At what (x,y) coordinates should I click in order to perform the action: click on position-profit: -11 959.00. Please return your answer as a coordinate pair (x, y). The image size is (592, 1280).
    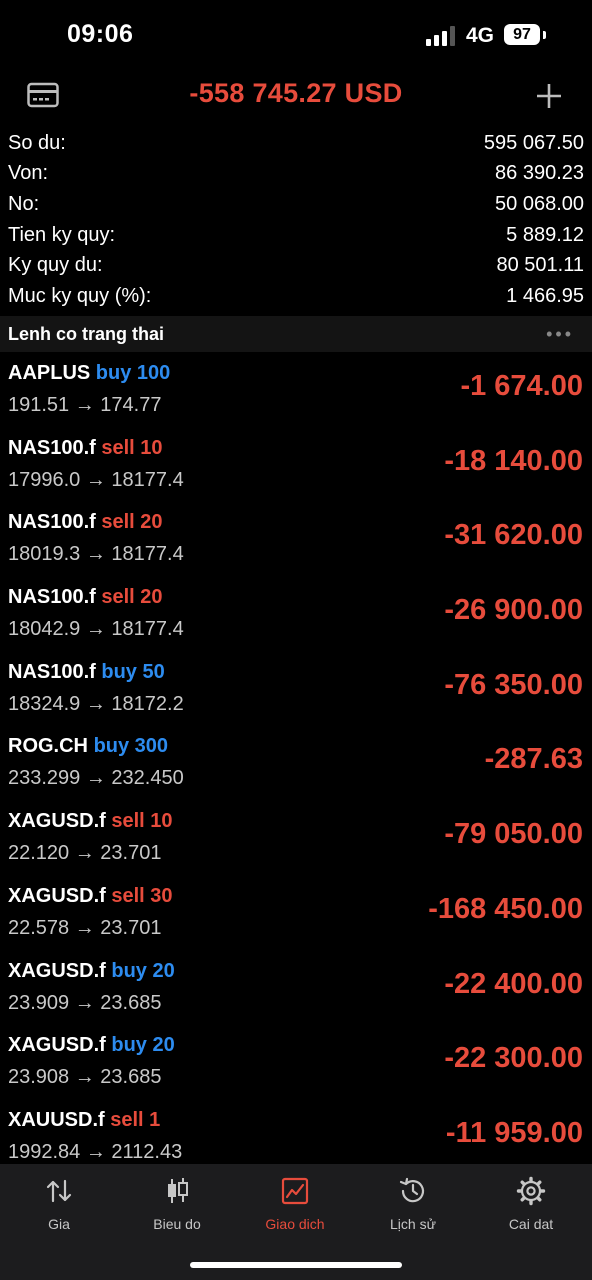
    Looking at the image, I should click on (514, 1132).